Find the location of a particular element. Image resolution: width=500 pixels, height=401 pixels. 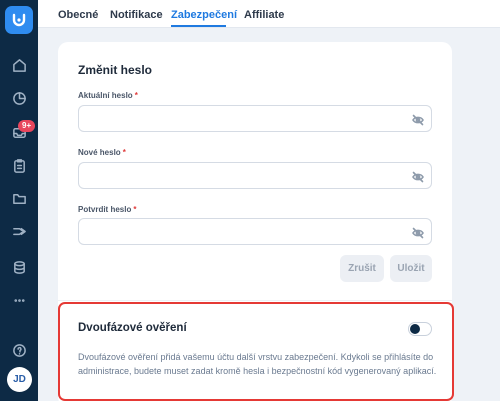

sidebar: 9+ JD is located at coordinates (19, 200).